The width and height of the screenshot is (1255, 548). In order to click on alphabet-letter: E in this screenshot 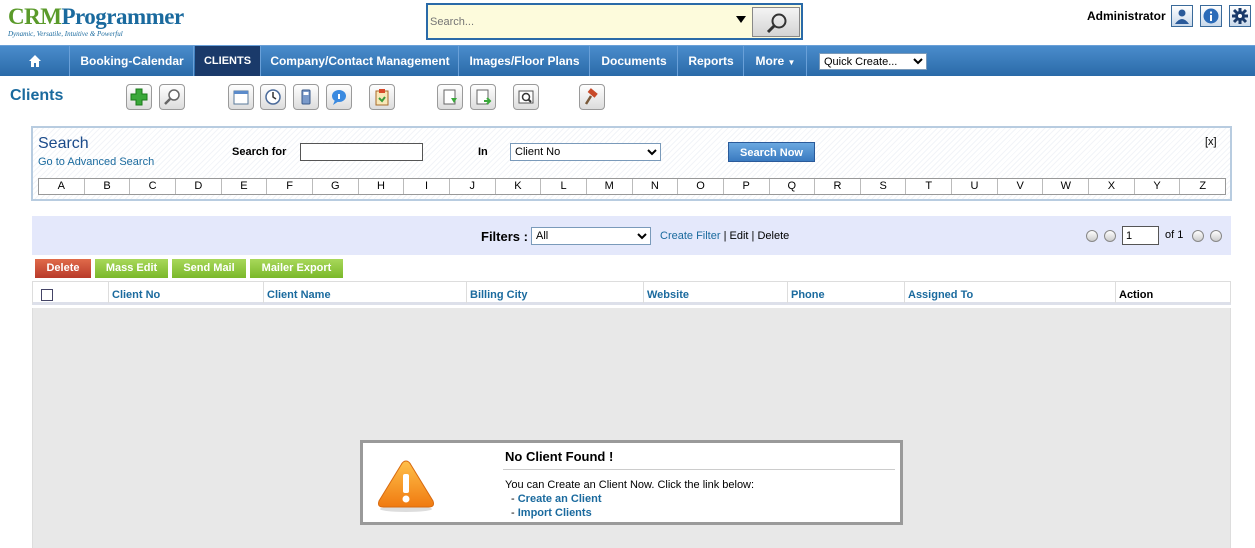, I will do `click(245, 186)`.